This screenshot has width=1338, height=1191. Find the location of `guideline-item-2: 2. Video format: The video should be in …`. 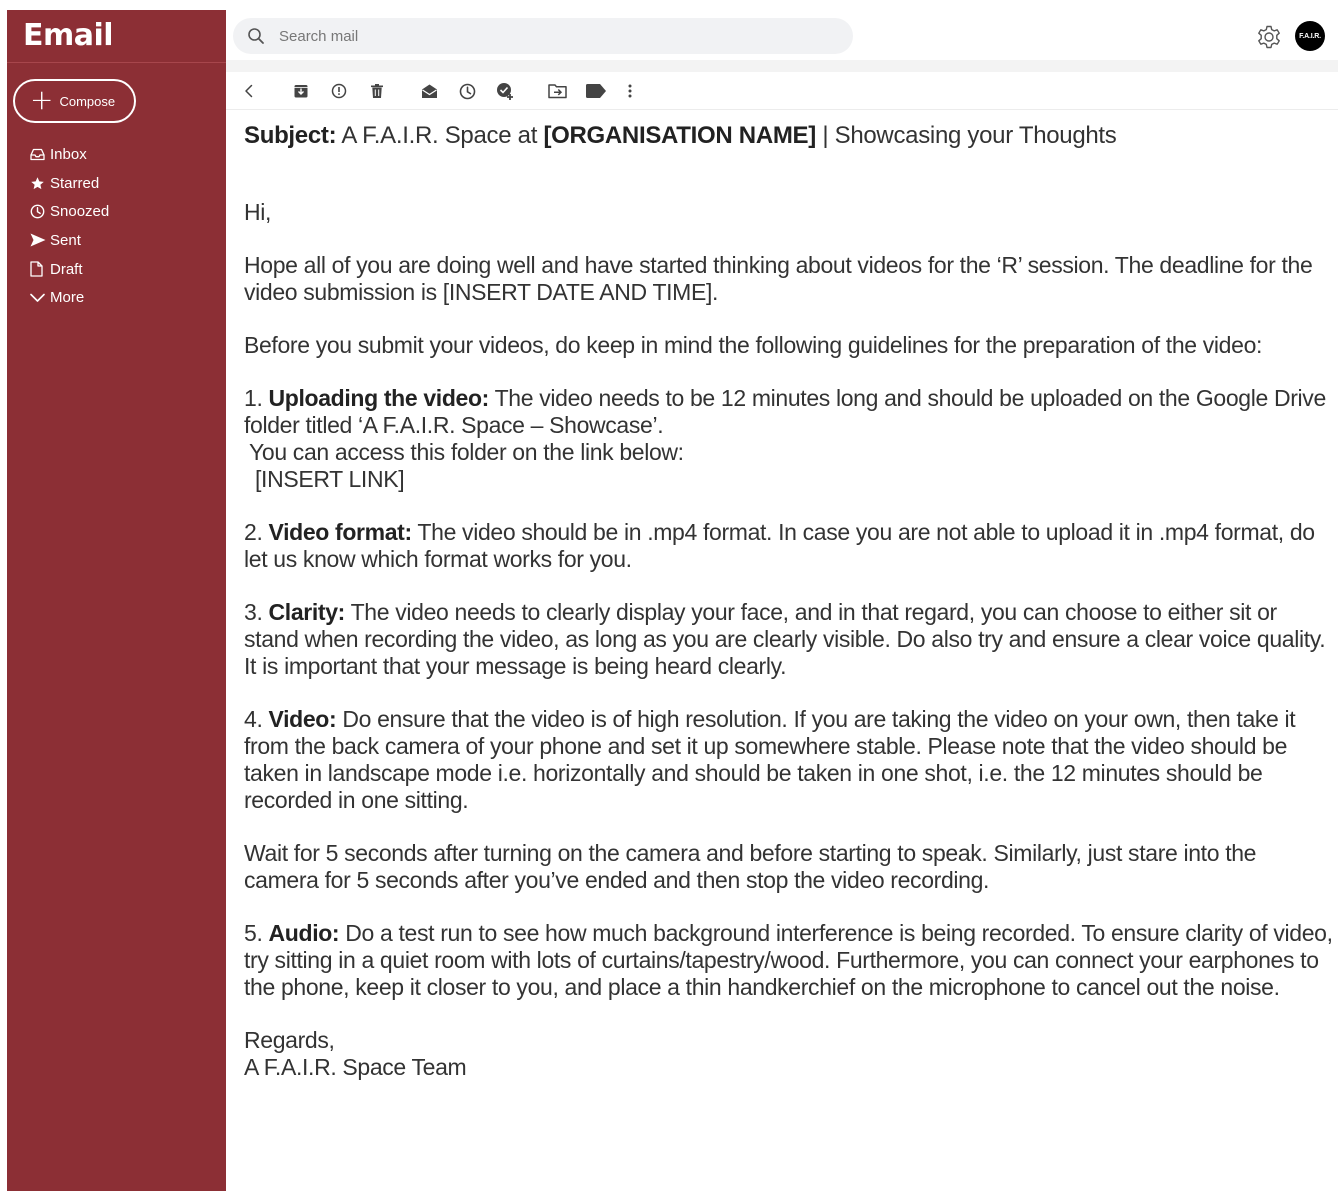

guideline-item-2: 2. Video format: The video should be in … is located at coordinates (789, 546).